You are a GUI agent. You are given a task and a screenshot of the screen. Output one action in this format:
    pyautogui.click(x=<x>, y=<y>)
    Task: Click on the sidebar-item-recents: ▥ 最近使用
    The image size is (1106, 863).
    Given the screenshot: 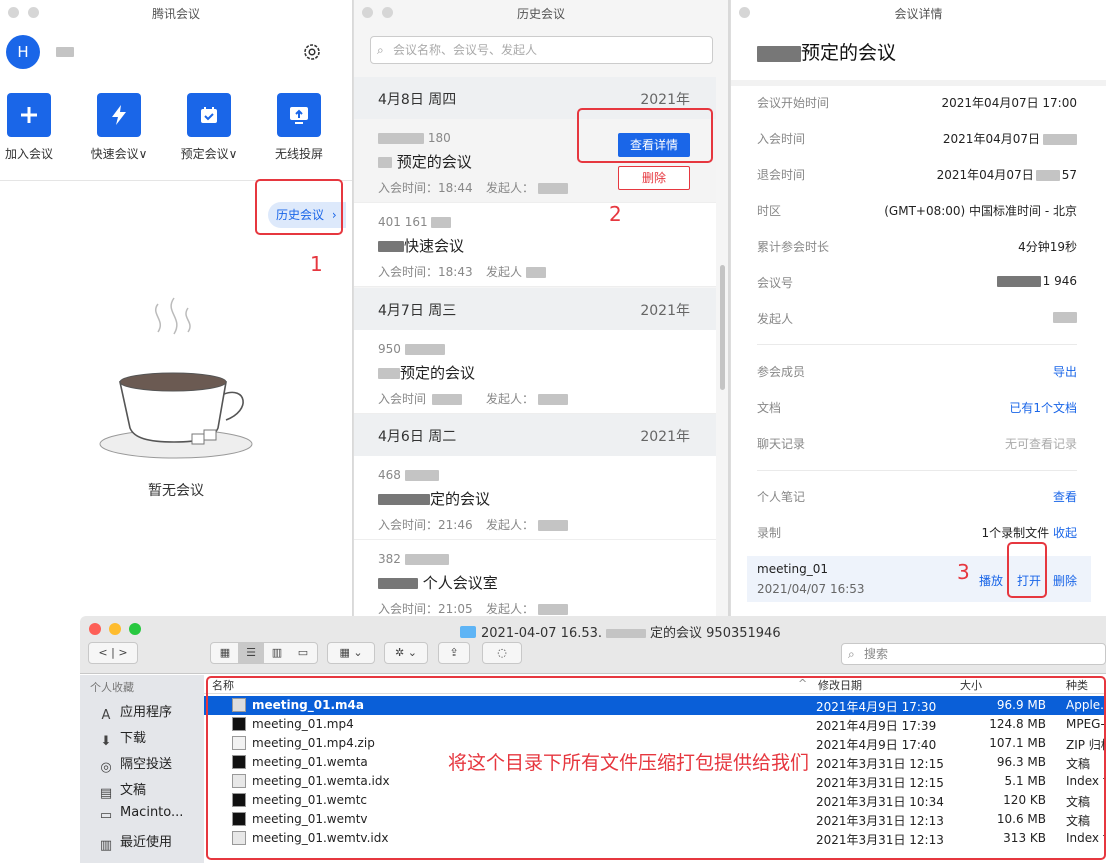 What is the action you would take?
    pyautogui.click(x=135, y=842)
    